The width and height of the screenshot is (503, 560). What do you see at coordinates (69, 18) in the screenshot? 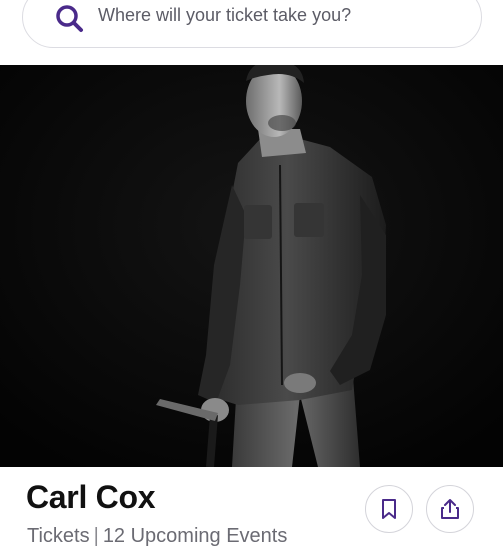
I see `search-icon` at bounding box center [69, 18].